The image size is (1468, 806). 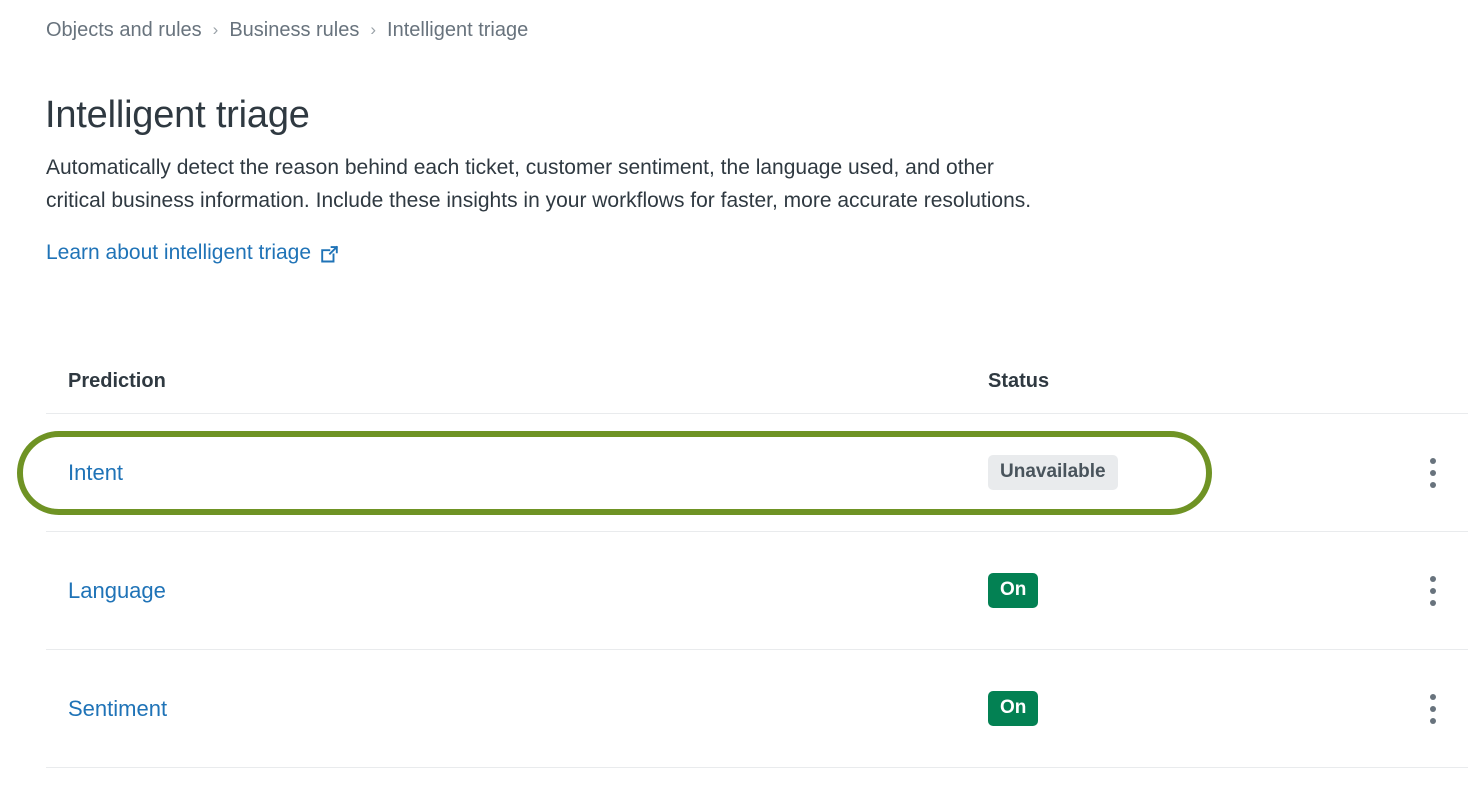 I want to click on row-prediction-cell: Language, so click(x=517, y=591).